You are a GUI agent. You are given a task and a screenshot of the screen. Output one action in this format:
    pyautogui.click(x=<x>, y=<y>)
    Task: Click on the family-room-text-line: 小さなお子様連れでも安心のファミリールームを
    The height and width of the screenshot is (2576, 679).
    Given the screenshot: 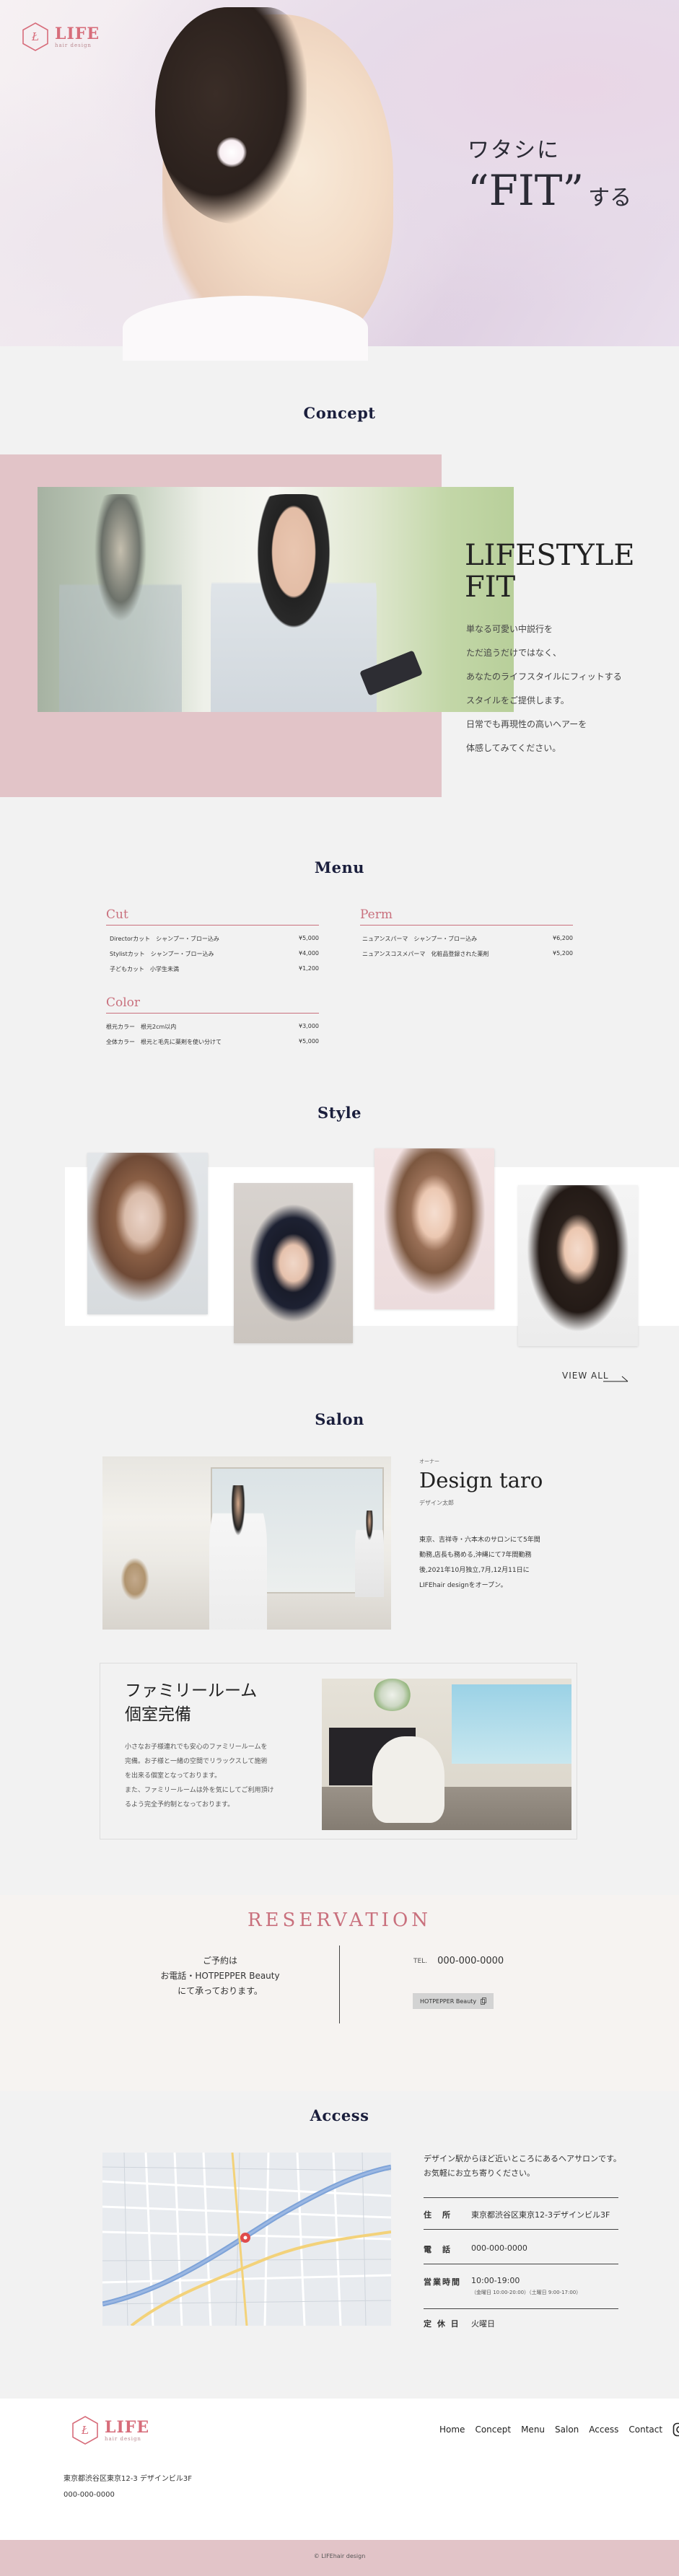 What is the action you would take?
    pyautogui.click(x=196, y=1747)
    